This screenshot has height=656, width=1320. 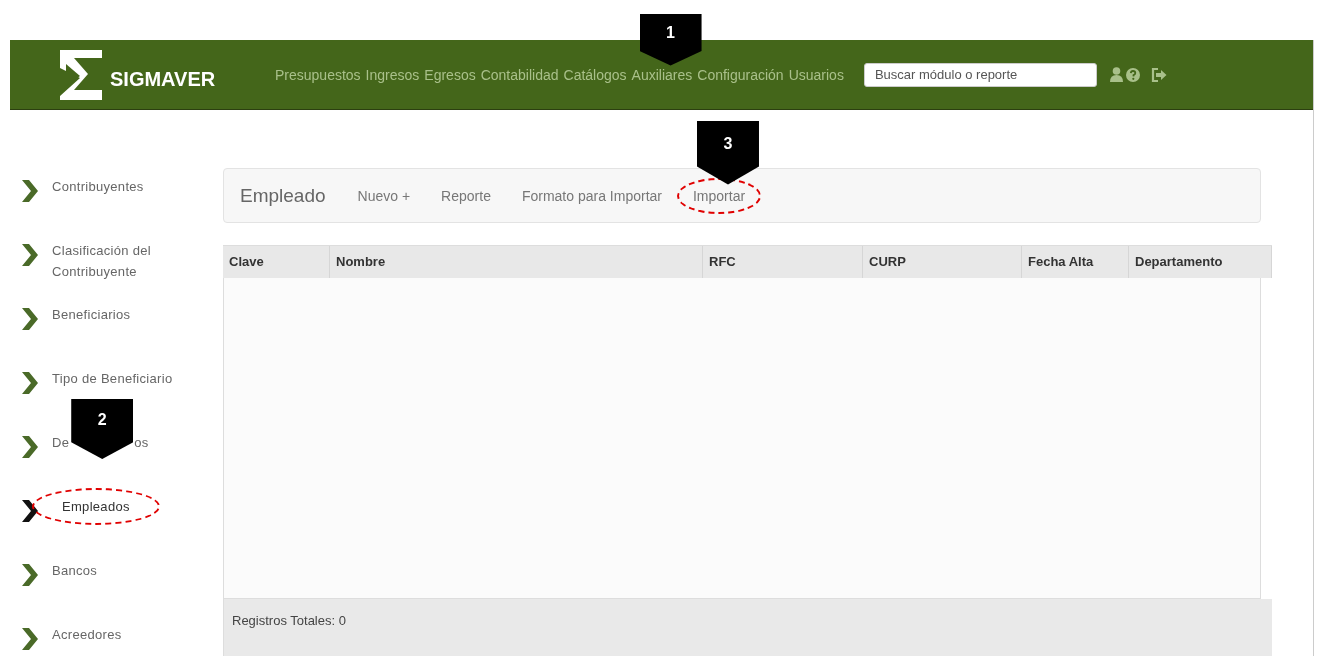 I want to click on logout-icon, so click(x=1158, y=74).